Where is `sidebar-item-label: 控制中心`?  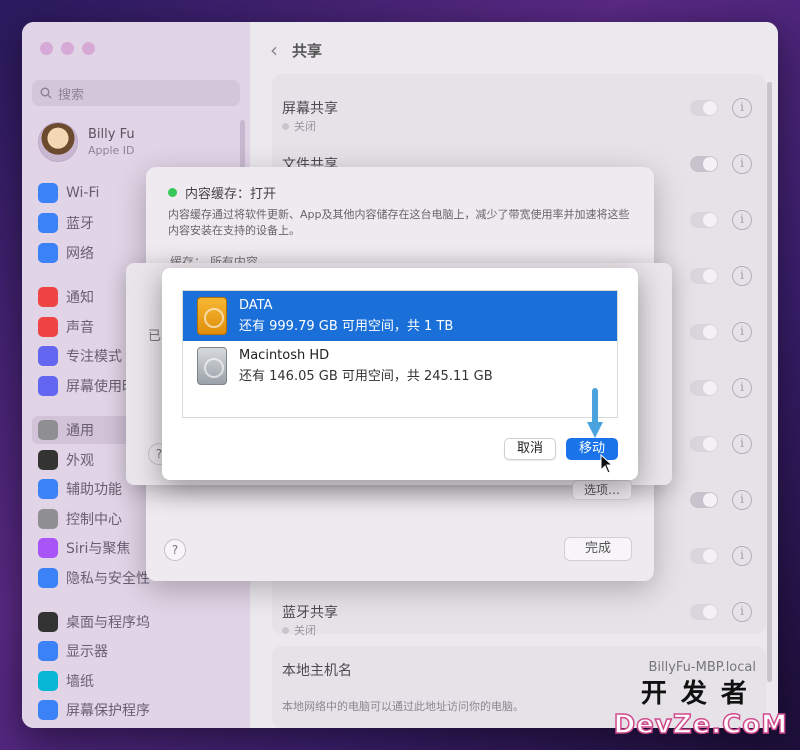 sidebar-item-label: 控制中心 is located at coordinates (94, 520).